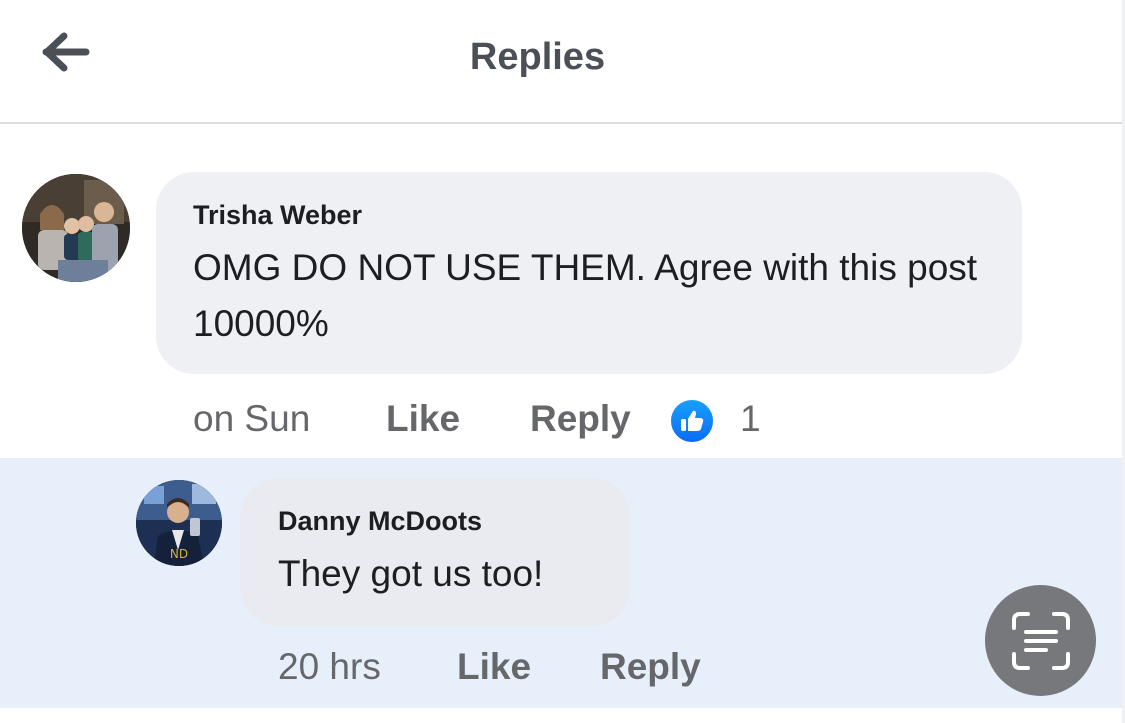 The height and width of the screenshot is (723, 1125). What do you see at coordinates (562, 715) in the screenshot?
I see `bottom-divider` at bounding box center [562, 715].